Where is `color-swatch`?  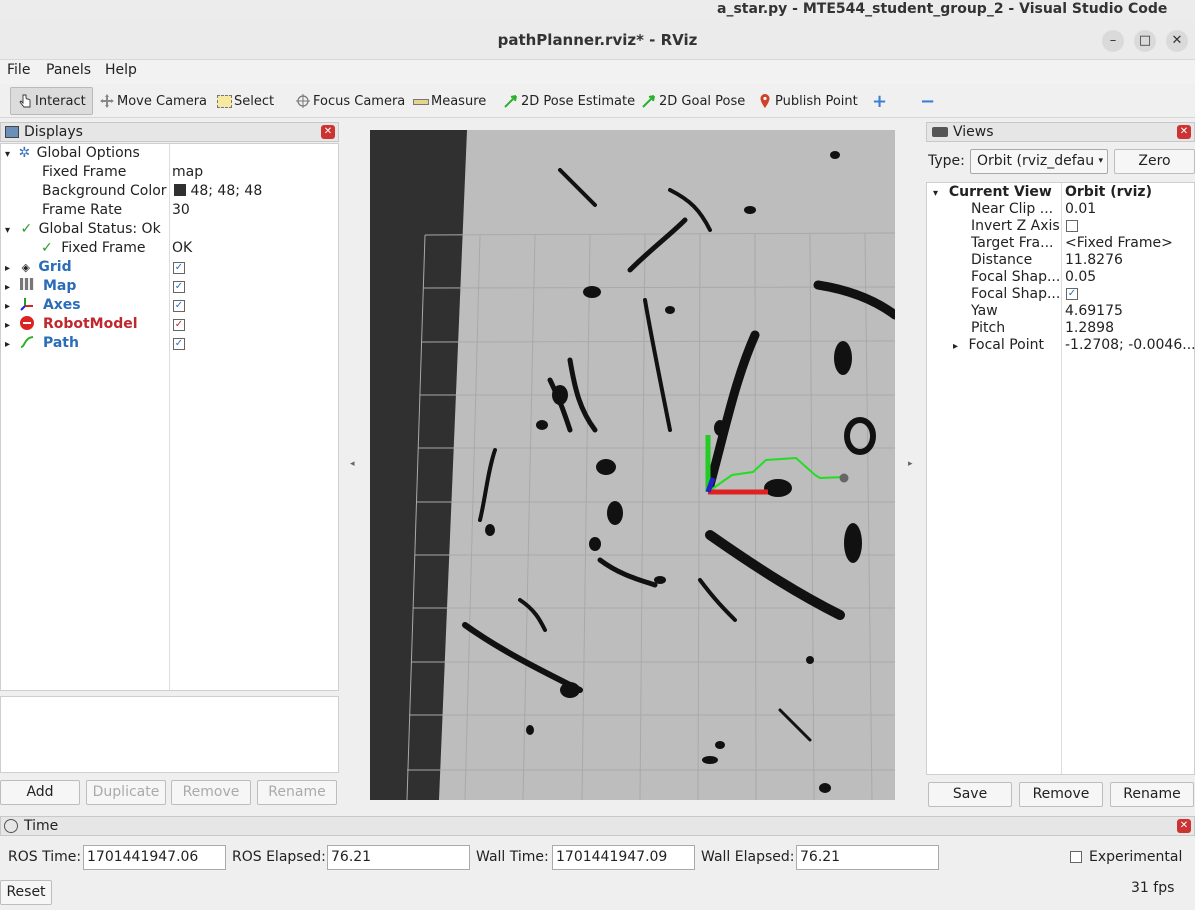 color-swatch is located at coordinates (180, 190).